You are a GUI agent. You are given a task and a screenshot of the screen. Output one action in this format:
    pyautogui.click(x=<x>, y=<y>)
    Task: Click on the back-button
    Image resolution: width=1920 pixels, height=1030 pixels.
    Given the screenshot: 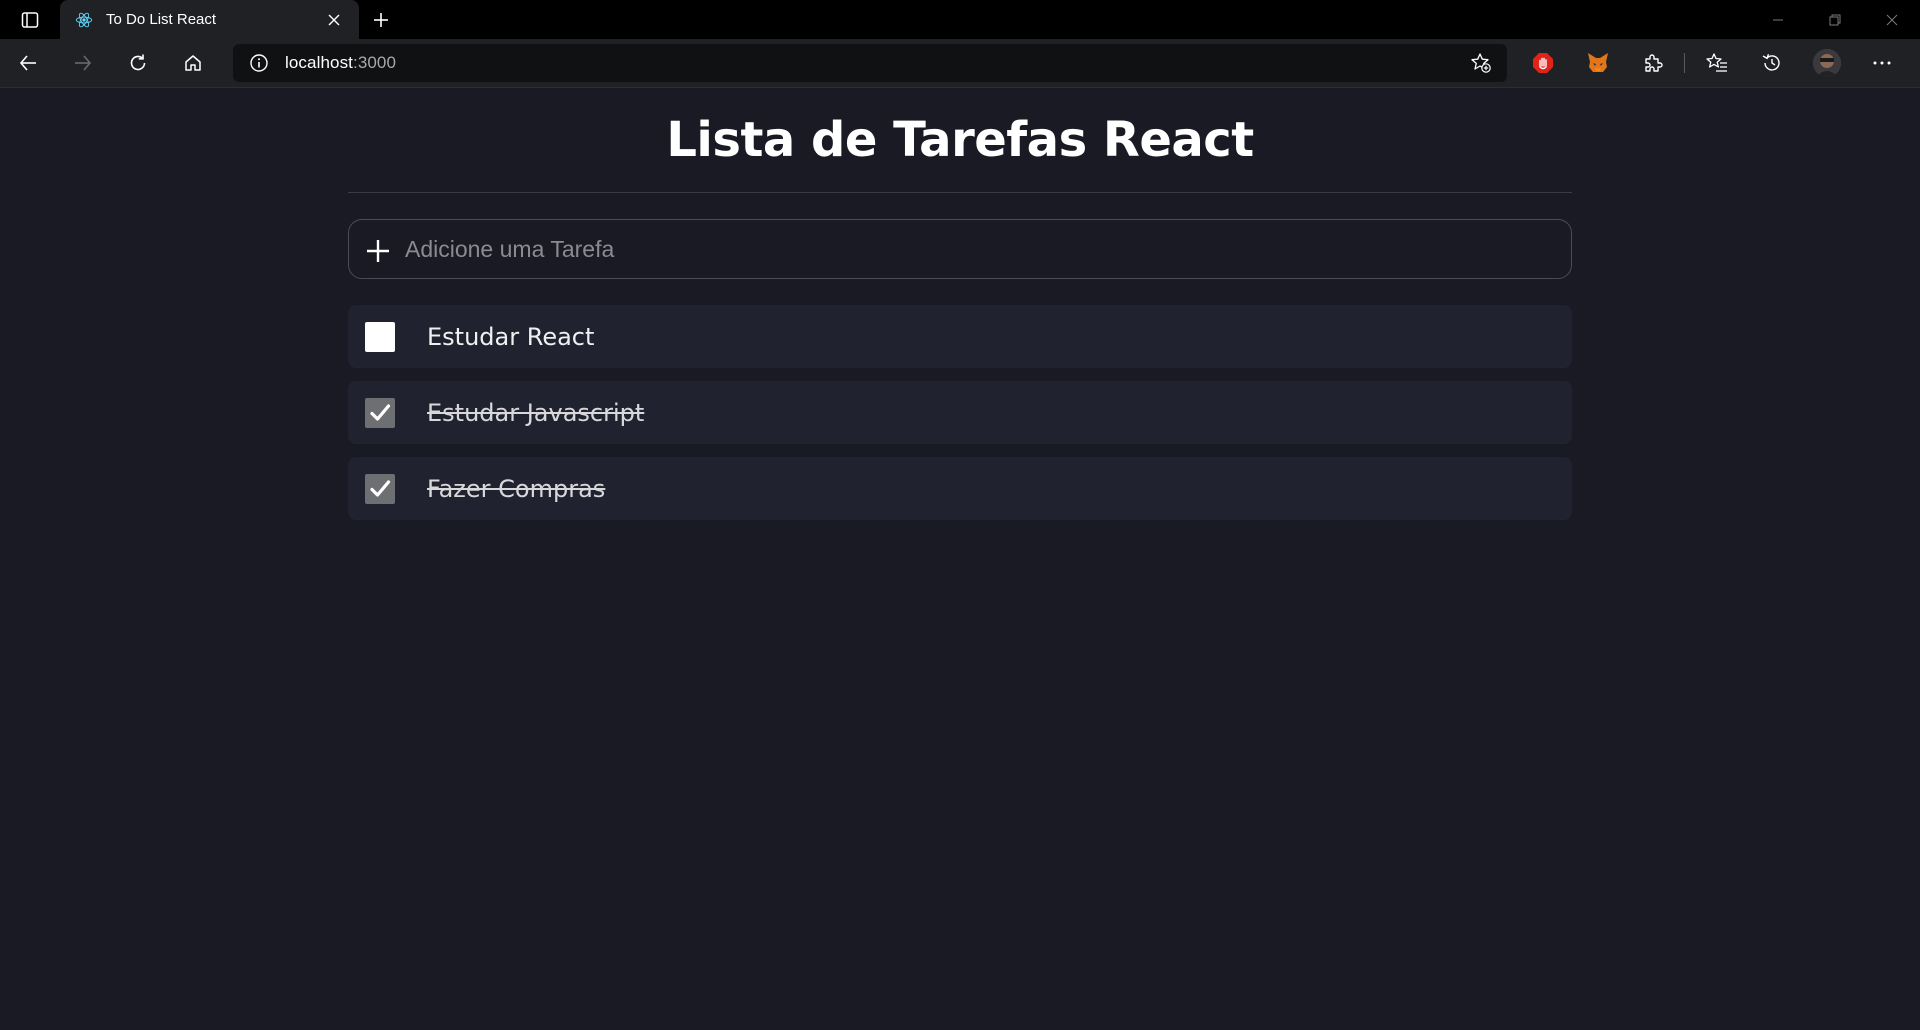 What is the action you would take?
    pyautogui.click(x=27, y=63)
    